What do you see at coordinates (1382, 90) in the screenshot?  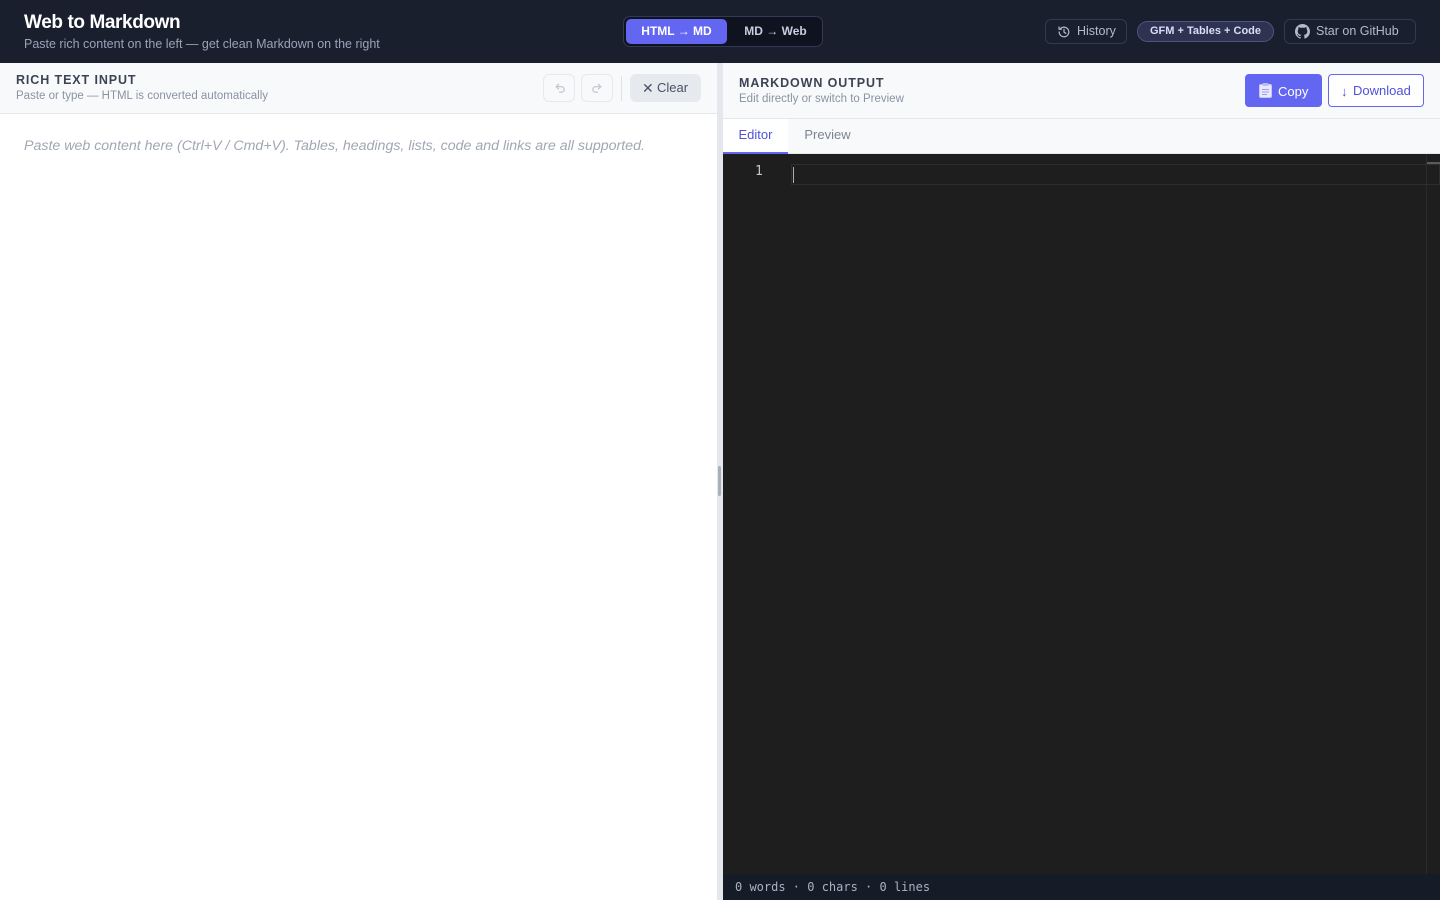 I see `download-label: Download` at bounding box center [1382, 90].